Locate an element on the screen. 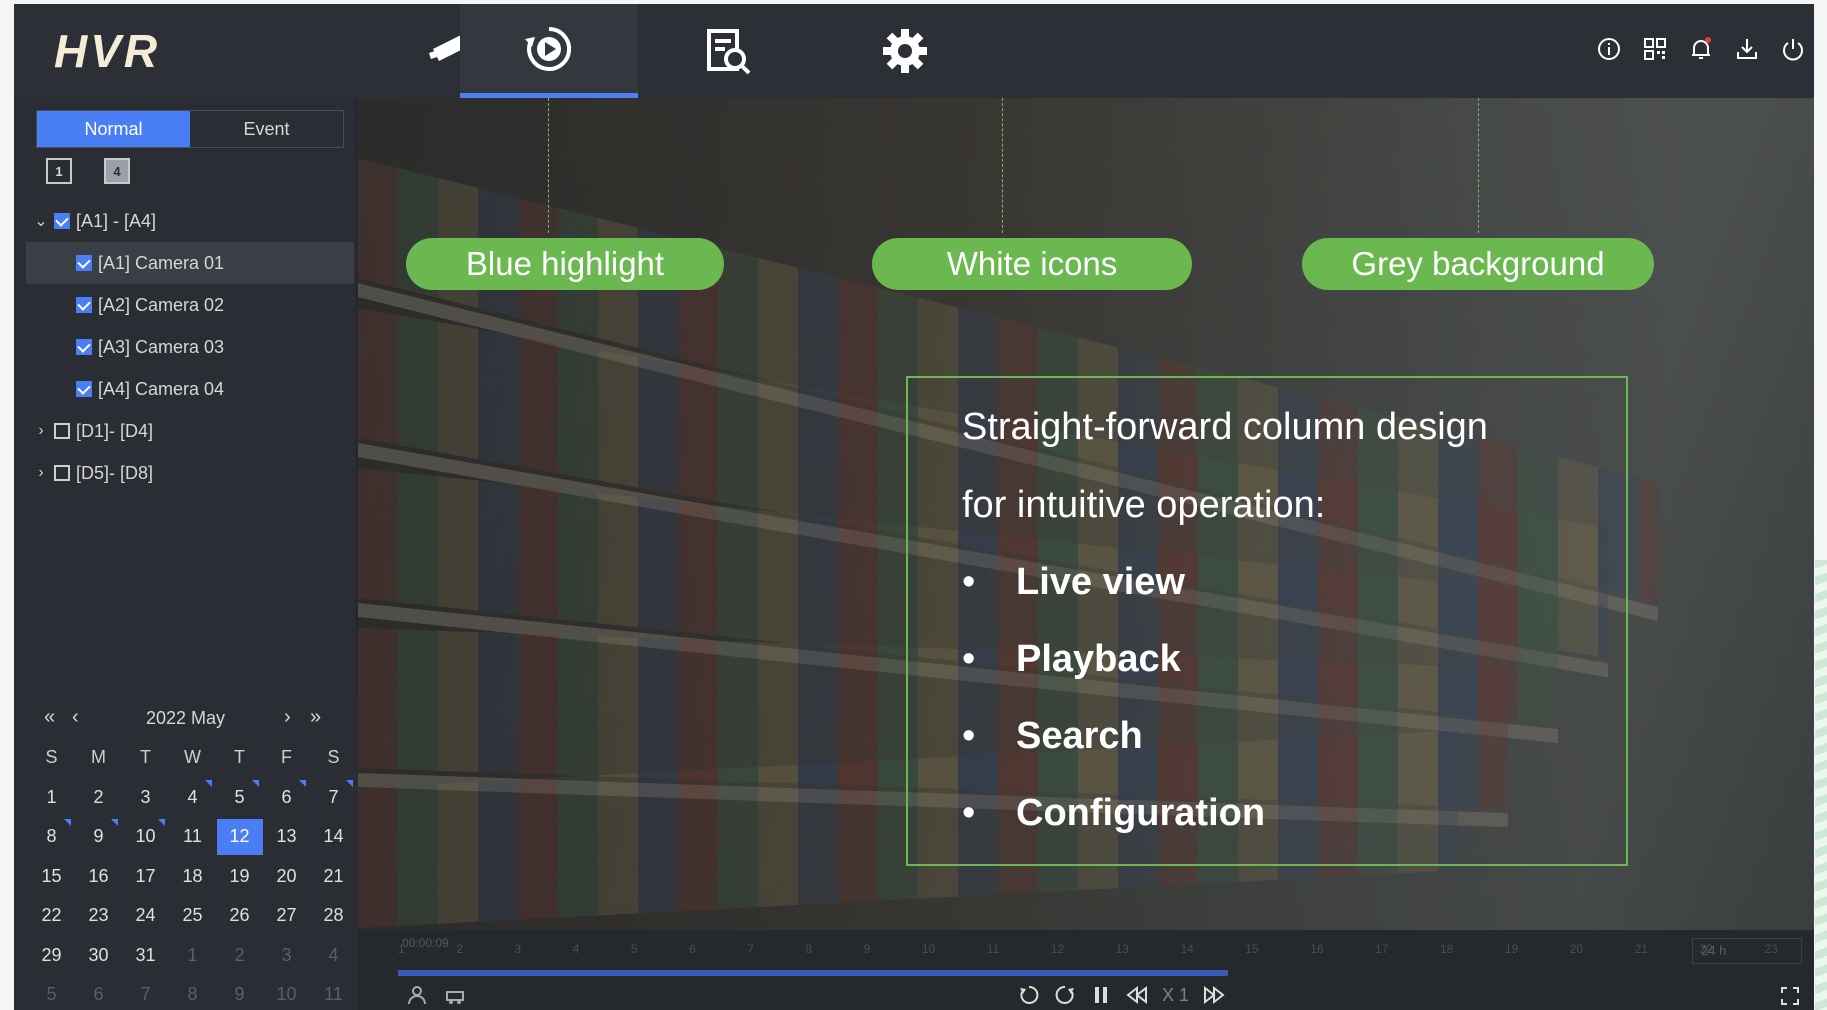  calendar-day-label: 12 is located at coordinates (239, 836).